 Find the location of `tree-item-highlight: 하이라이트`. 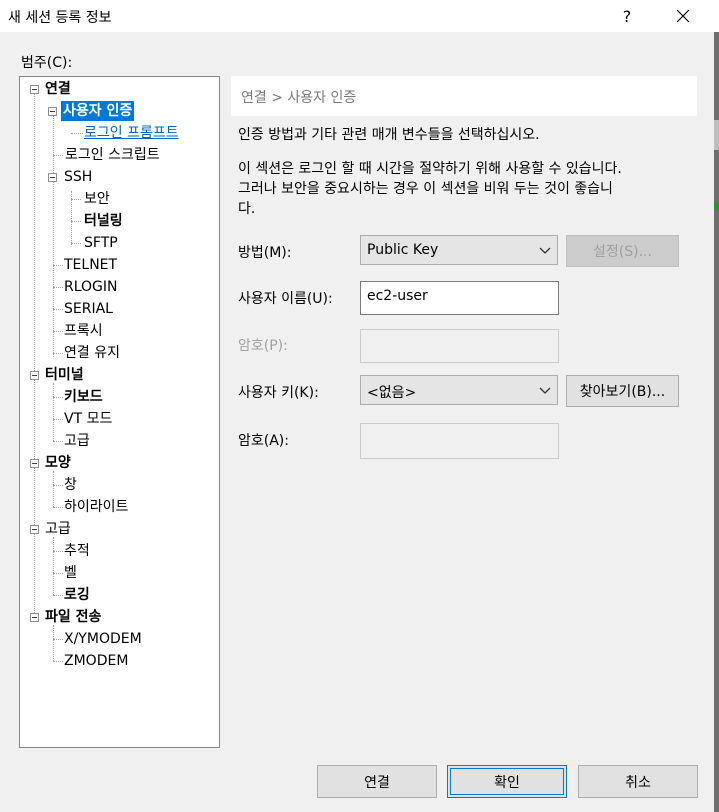

tree-item-highlight: 하이라이트 is located at coordinates (96, 507).